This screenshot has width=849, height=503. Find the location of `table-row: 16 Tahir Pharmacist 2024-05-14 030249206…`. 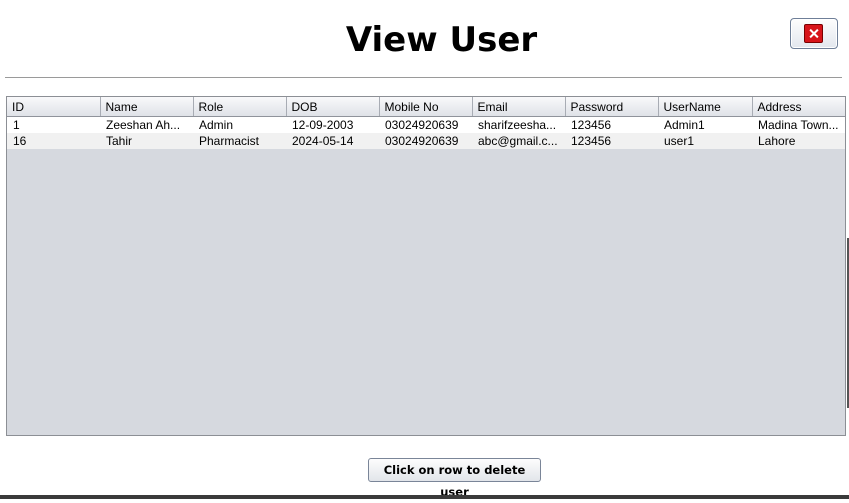

table-row: 16 Tahir Pharmacist 2024-05-14 030249206… is located at coordinates (426, 141).